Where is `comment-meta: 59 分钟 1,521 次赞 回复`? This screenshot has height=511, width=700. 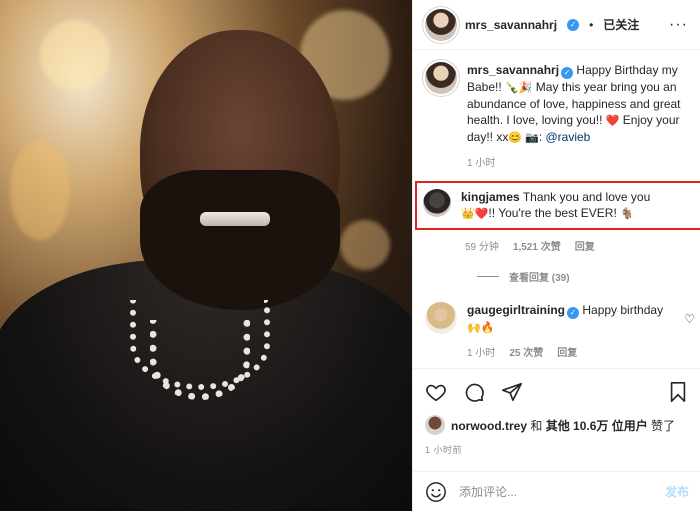 comment-meta: 59 分钟 1,521 次赞 回复 is located at coordinates (577, 245).